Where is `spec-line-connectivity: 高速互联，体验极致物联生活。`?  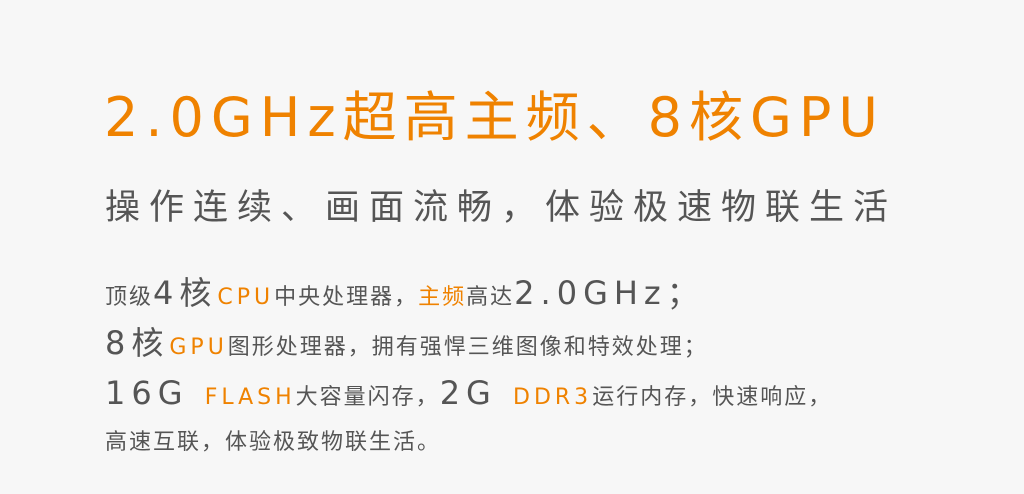 spec-line-connectivity: 高速互联，体验极致物联生活。 is located at coordinates (560, 443).